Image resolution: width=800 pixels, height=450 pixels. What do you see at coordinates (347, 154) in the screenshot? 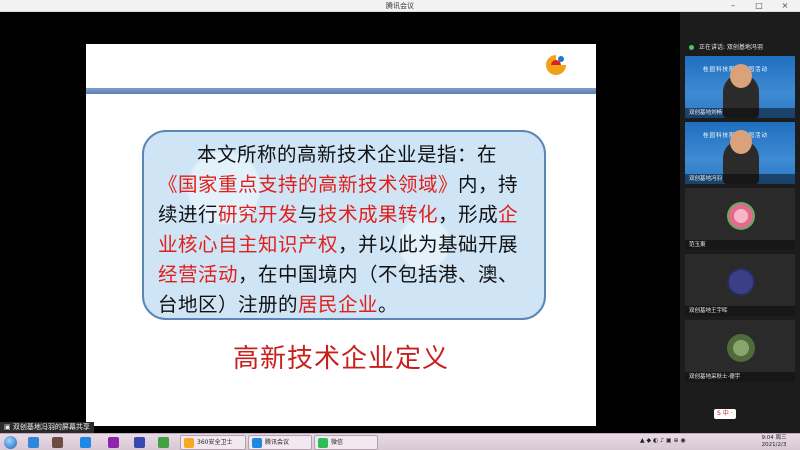
I see `body-text: 本文所称的高新技术企业是指：在` at bounding box center [347, 154].